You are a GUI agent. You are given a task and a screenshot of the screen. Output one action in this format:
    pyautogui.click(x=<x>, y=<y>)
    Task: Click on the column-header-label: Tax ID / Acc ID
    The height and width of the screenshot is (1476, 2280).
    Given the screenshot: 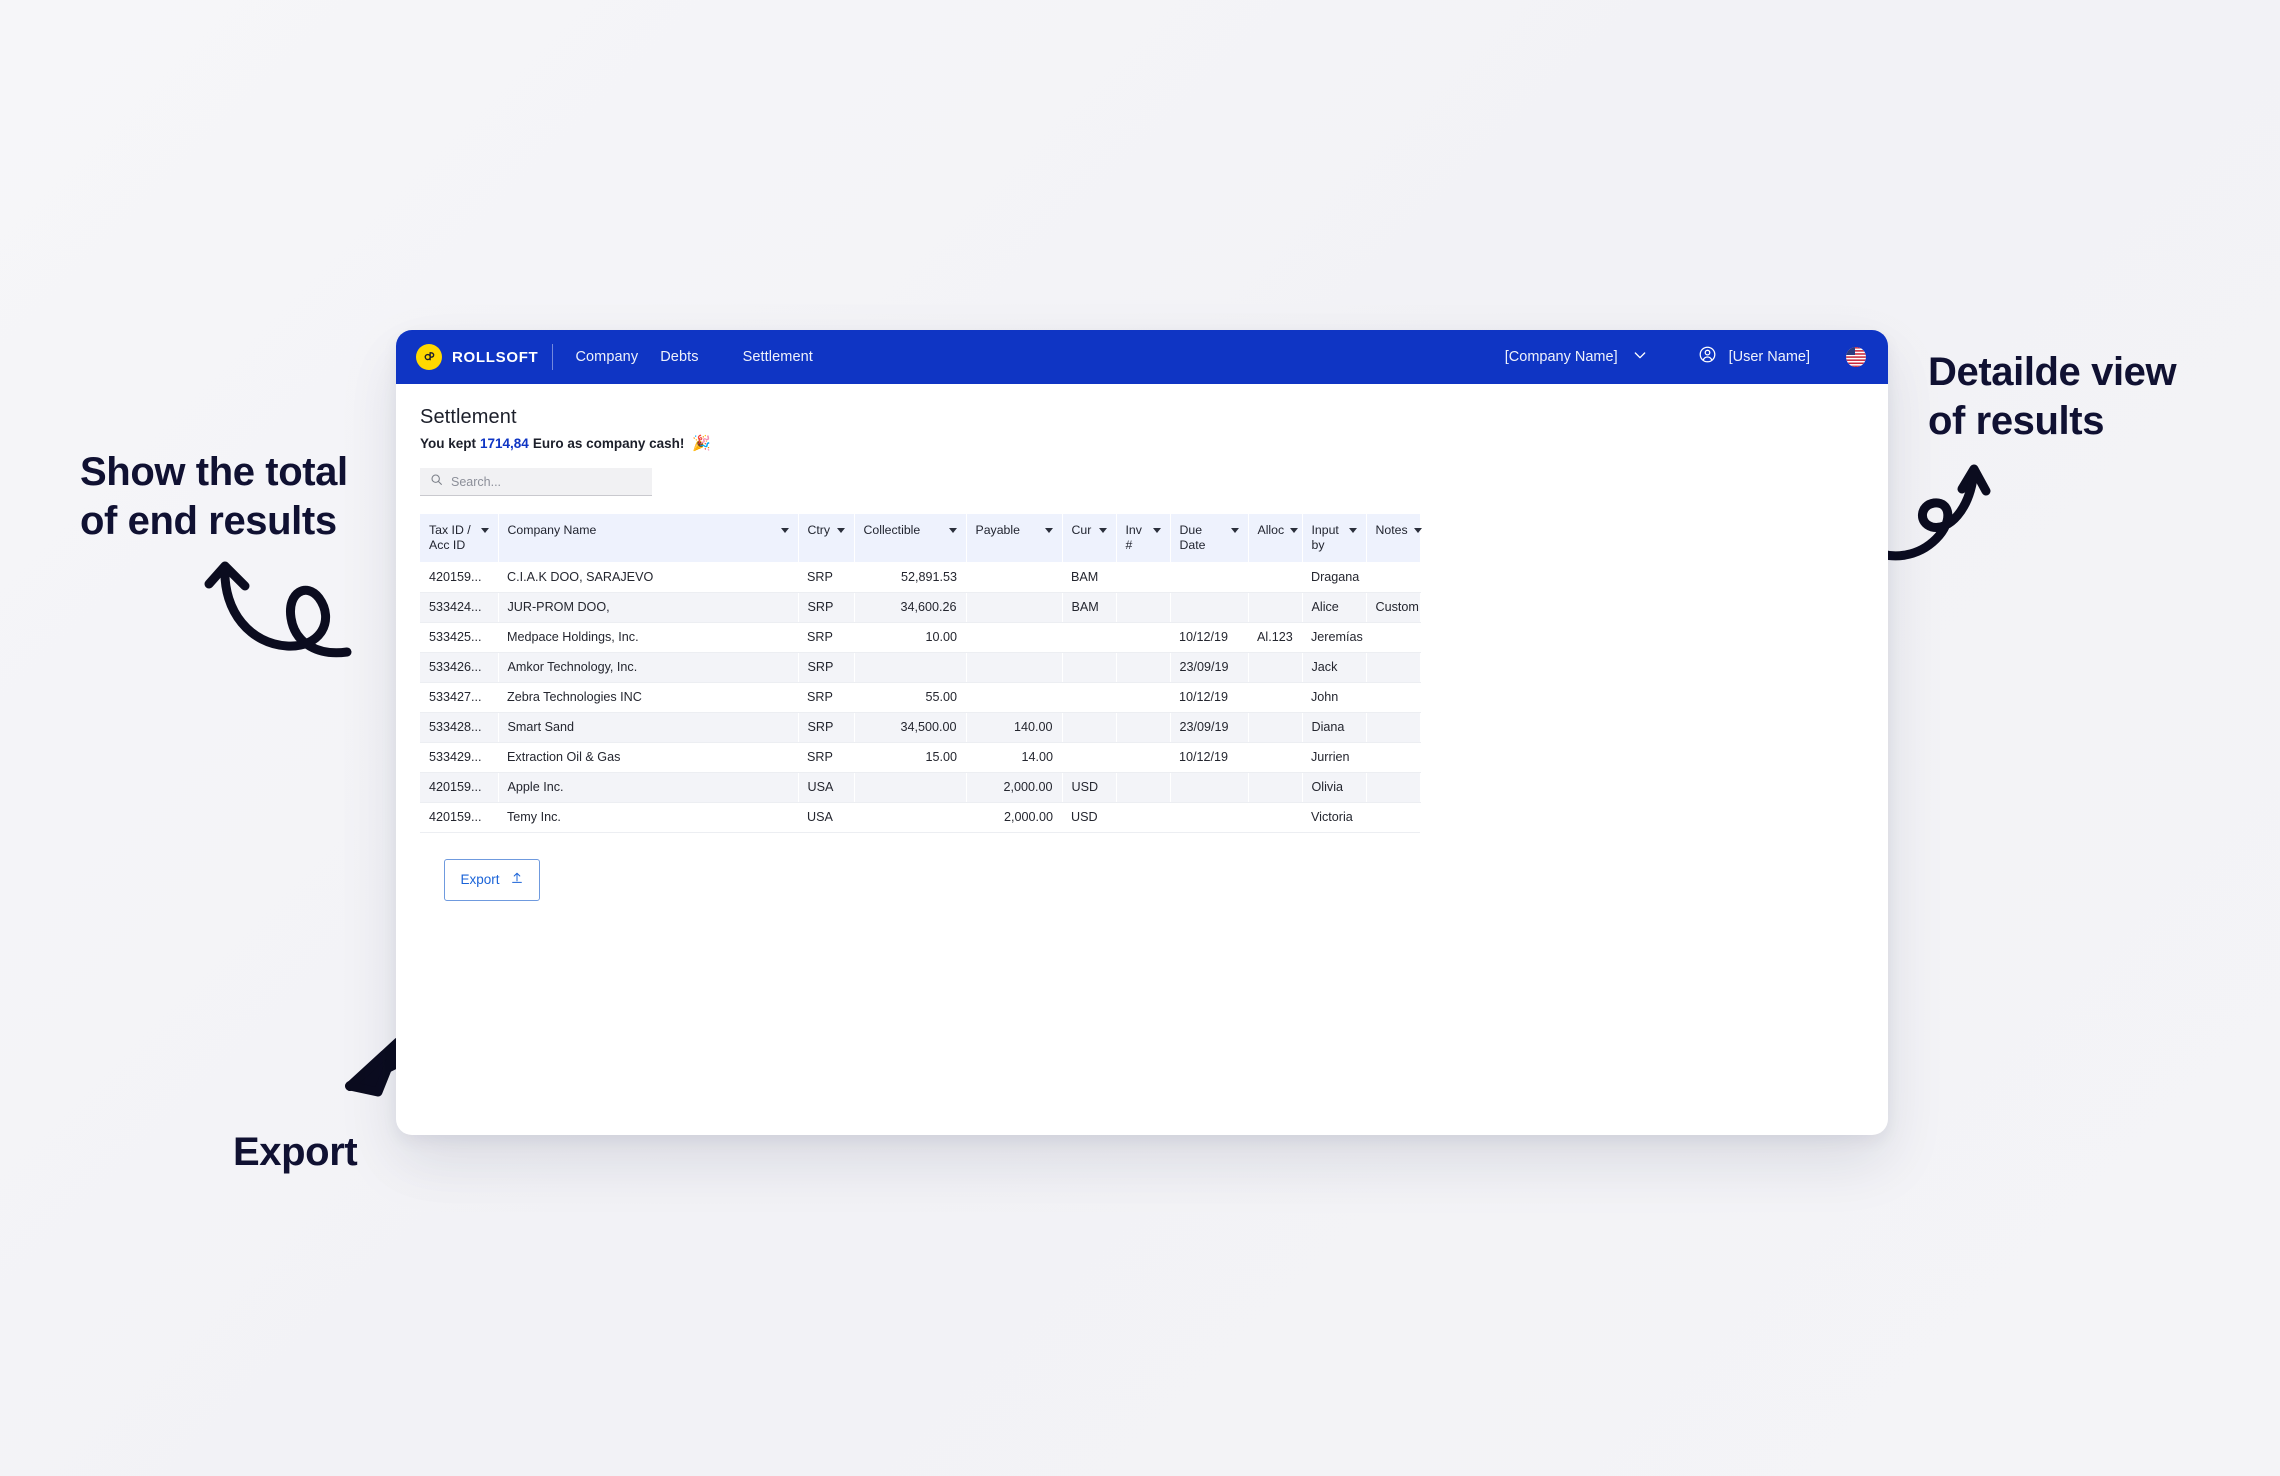 What is the action you would take?
    pyautogui.click(x=450, y=537)
    